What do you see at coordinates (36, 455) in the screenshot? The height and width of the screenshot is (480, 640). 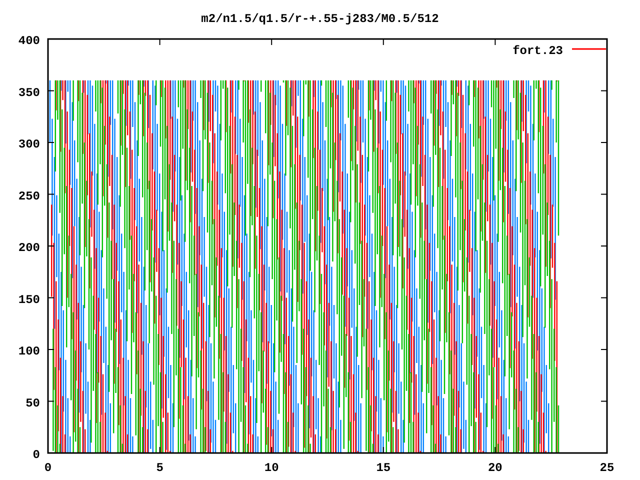 I see `y-tick-label: 0` at bounding box center [36, 455].